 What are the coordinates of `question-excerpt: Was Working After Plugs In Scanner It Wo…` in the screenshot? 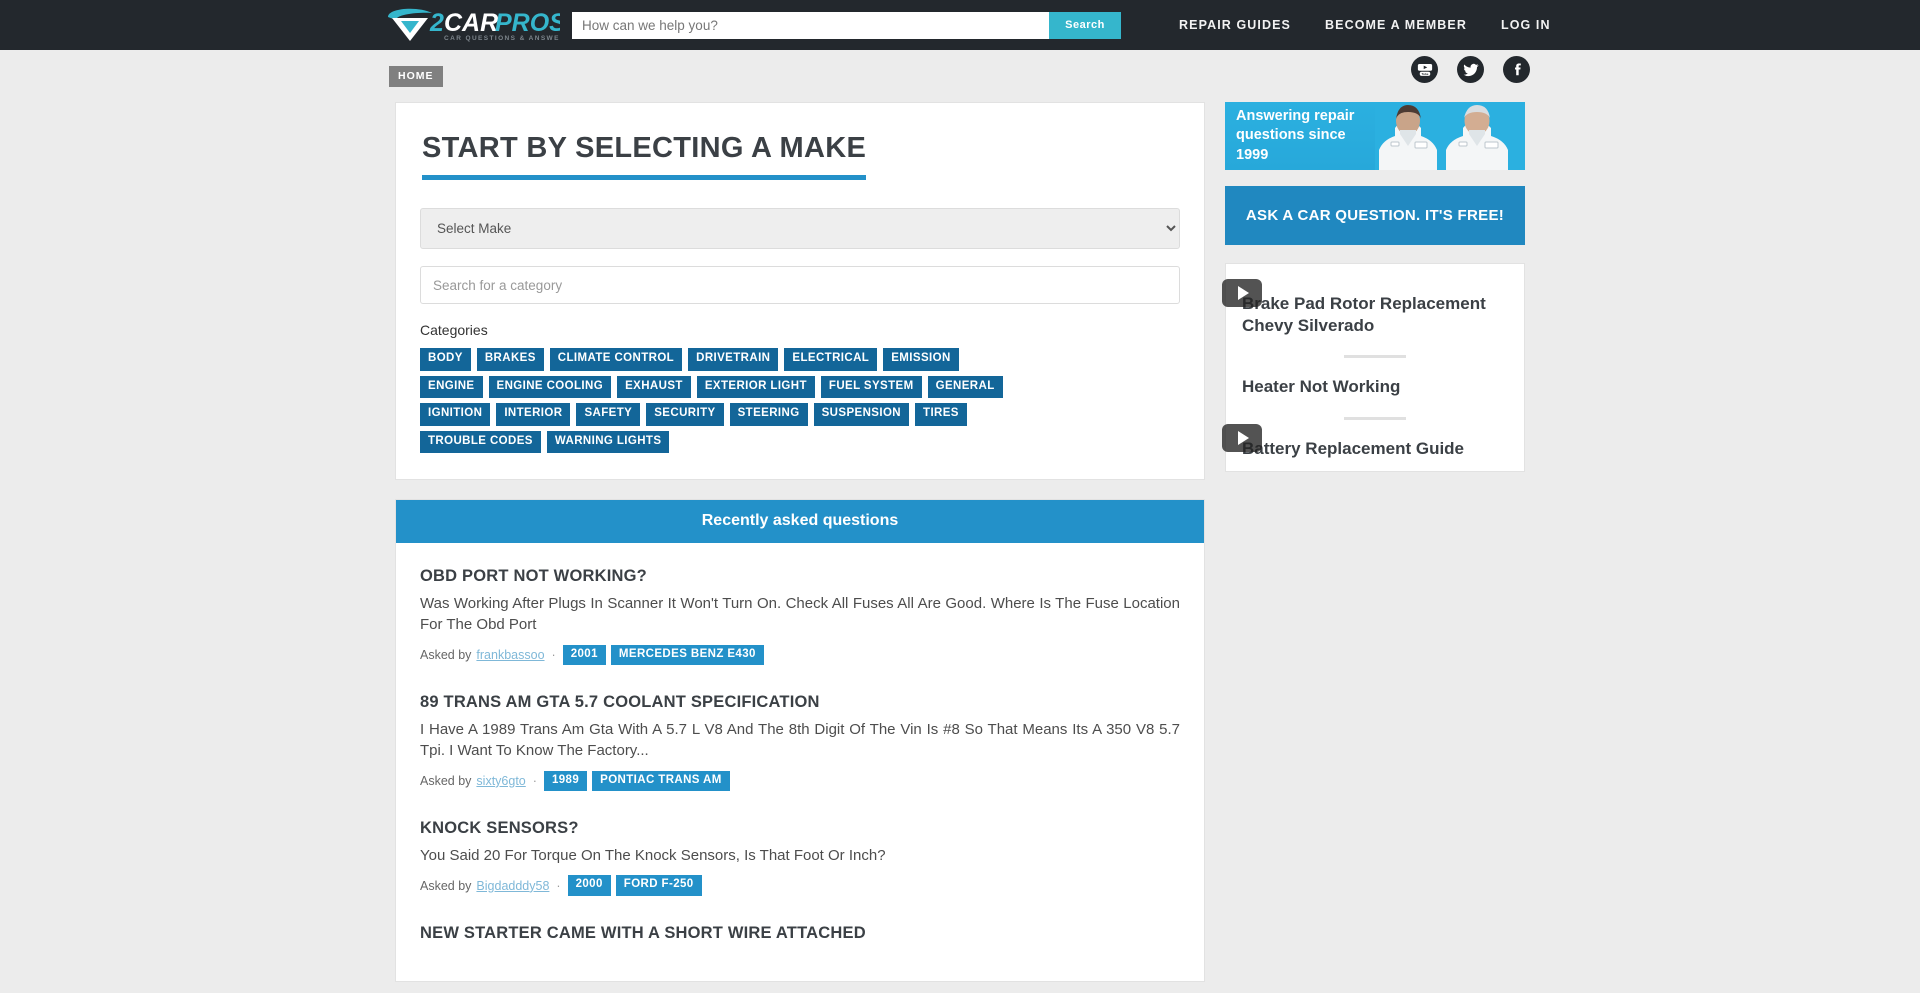 It's located at (800, 614).